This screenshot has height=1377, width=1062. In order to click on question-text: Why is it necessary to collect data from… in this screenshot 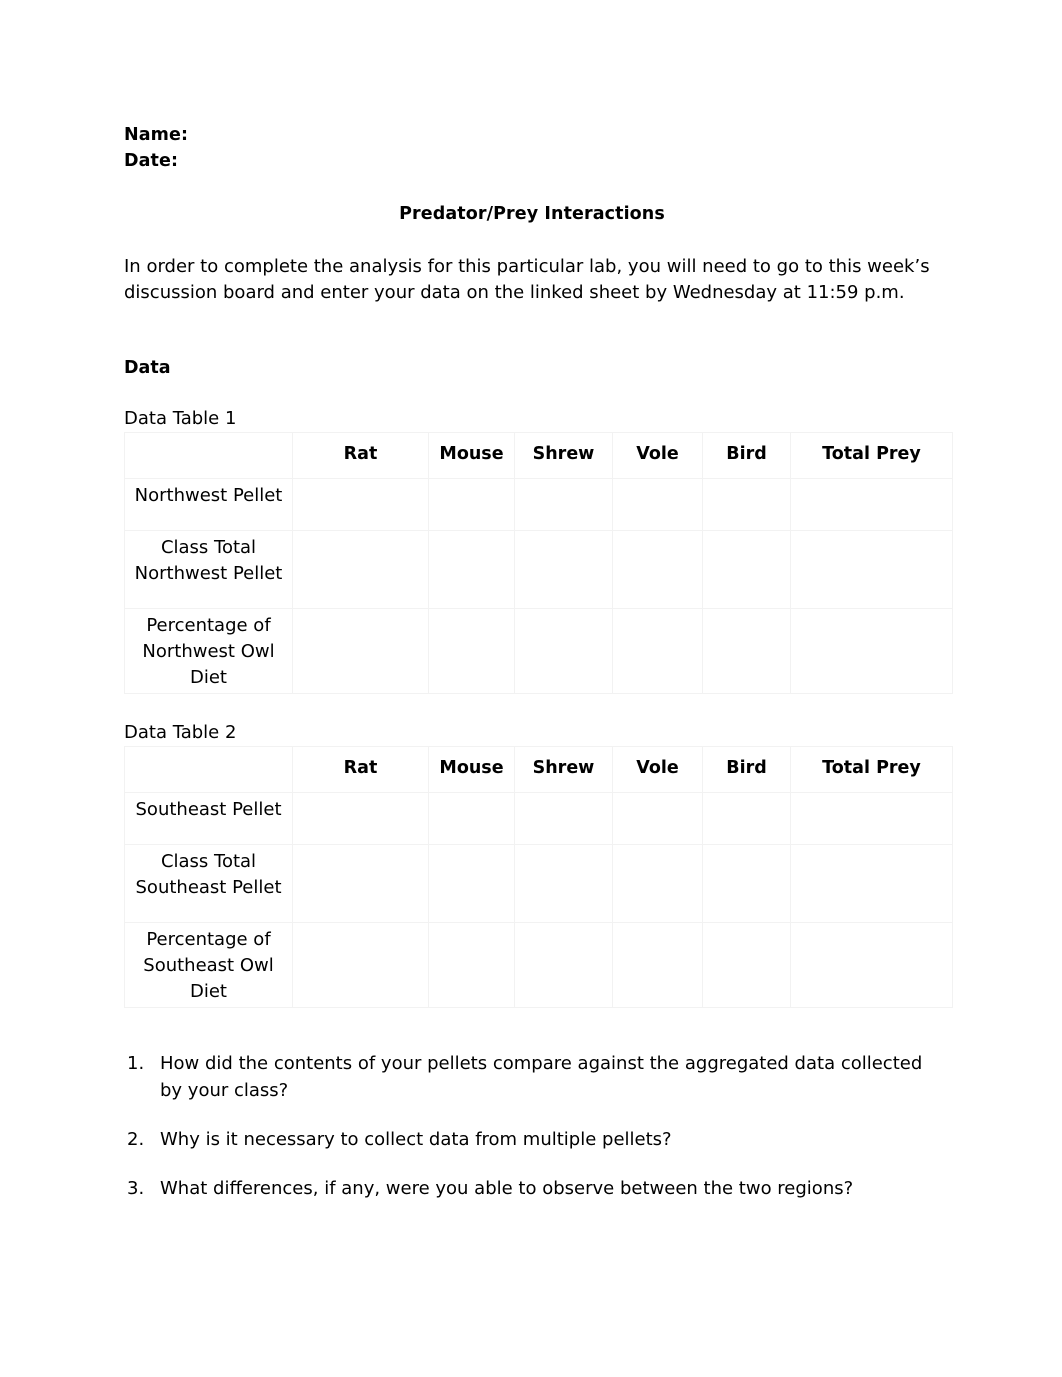, I will do `click(416, 1139)`.